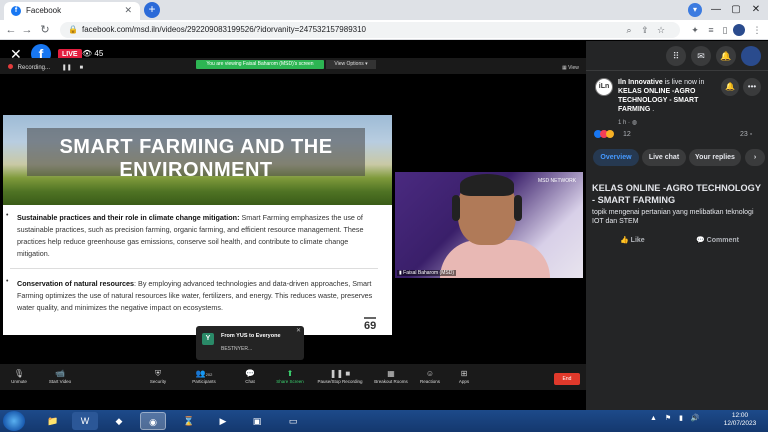 The width and height of the screenshot is (768, 432). I want to click on chat-popup-close-icon: ✕, so click(298, 330).